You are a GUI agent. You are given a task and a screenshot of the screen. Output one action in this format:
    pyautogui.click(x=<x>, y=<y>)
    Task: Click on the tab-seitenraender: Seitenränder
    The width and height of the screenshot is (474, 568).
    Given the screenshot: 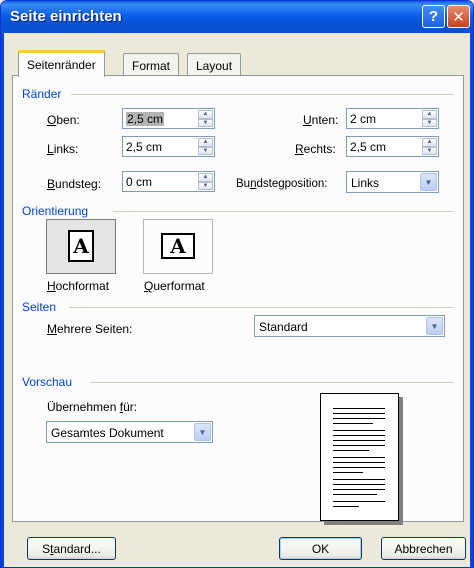 What is the action you would take?
    pyautogui.click(x=61, y=63)
    